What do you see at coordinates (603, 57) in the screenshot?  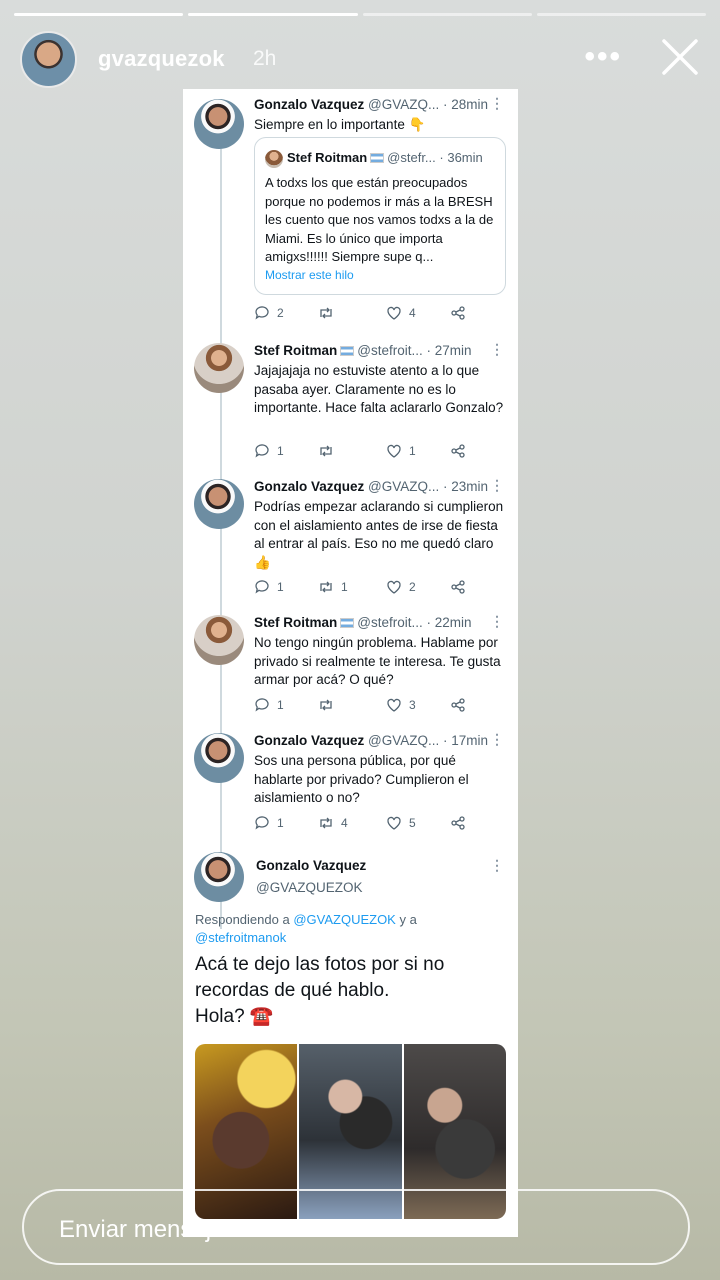 I see `more-options-icon: •••` at bounding box center [603, 57].